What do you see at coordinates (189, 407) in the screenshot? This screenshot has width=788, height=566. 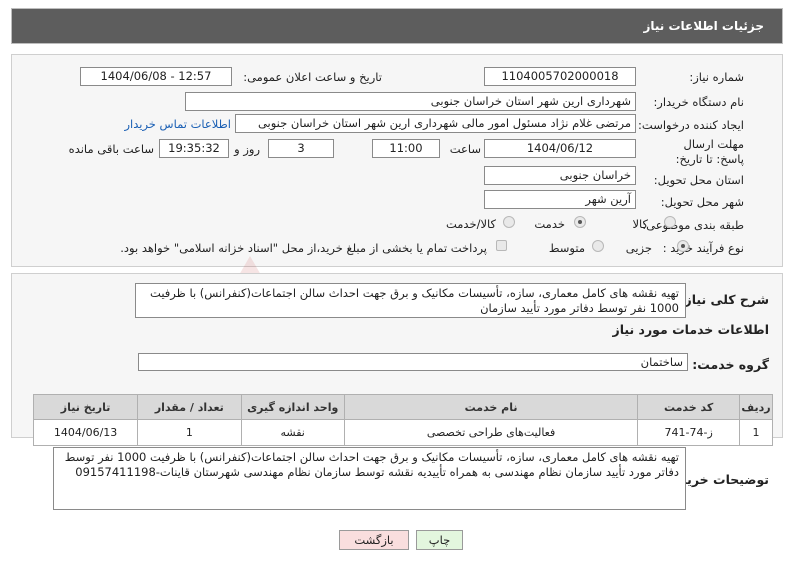 I see `col-qty: تعداد / مقدار` at bounding box center [189, 407].